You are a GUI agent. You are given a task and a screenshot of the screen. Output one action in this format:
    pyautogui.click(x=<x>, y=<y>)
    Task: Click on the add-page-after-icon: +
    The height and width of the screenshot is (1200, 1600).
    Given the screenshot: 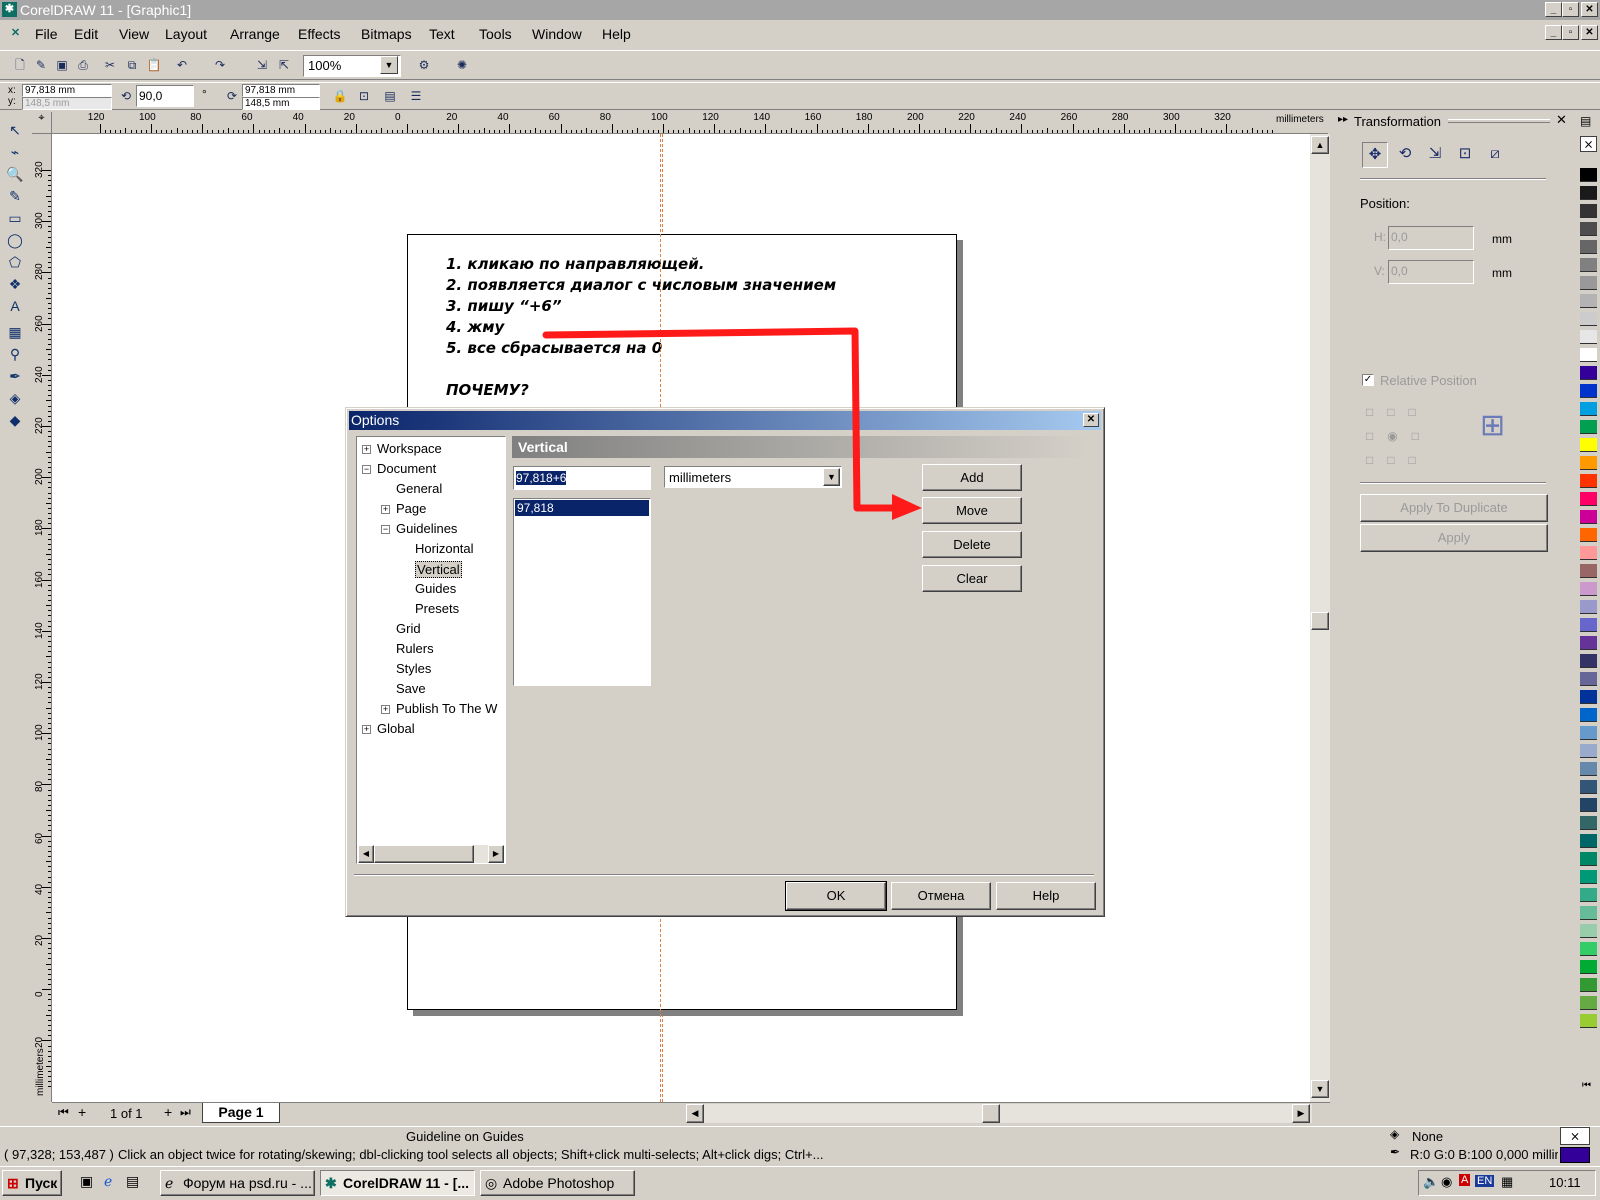 What is the action you would take?
    pyautogui.click(x=168, y=1112)
    